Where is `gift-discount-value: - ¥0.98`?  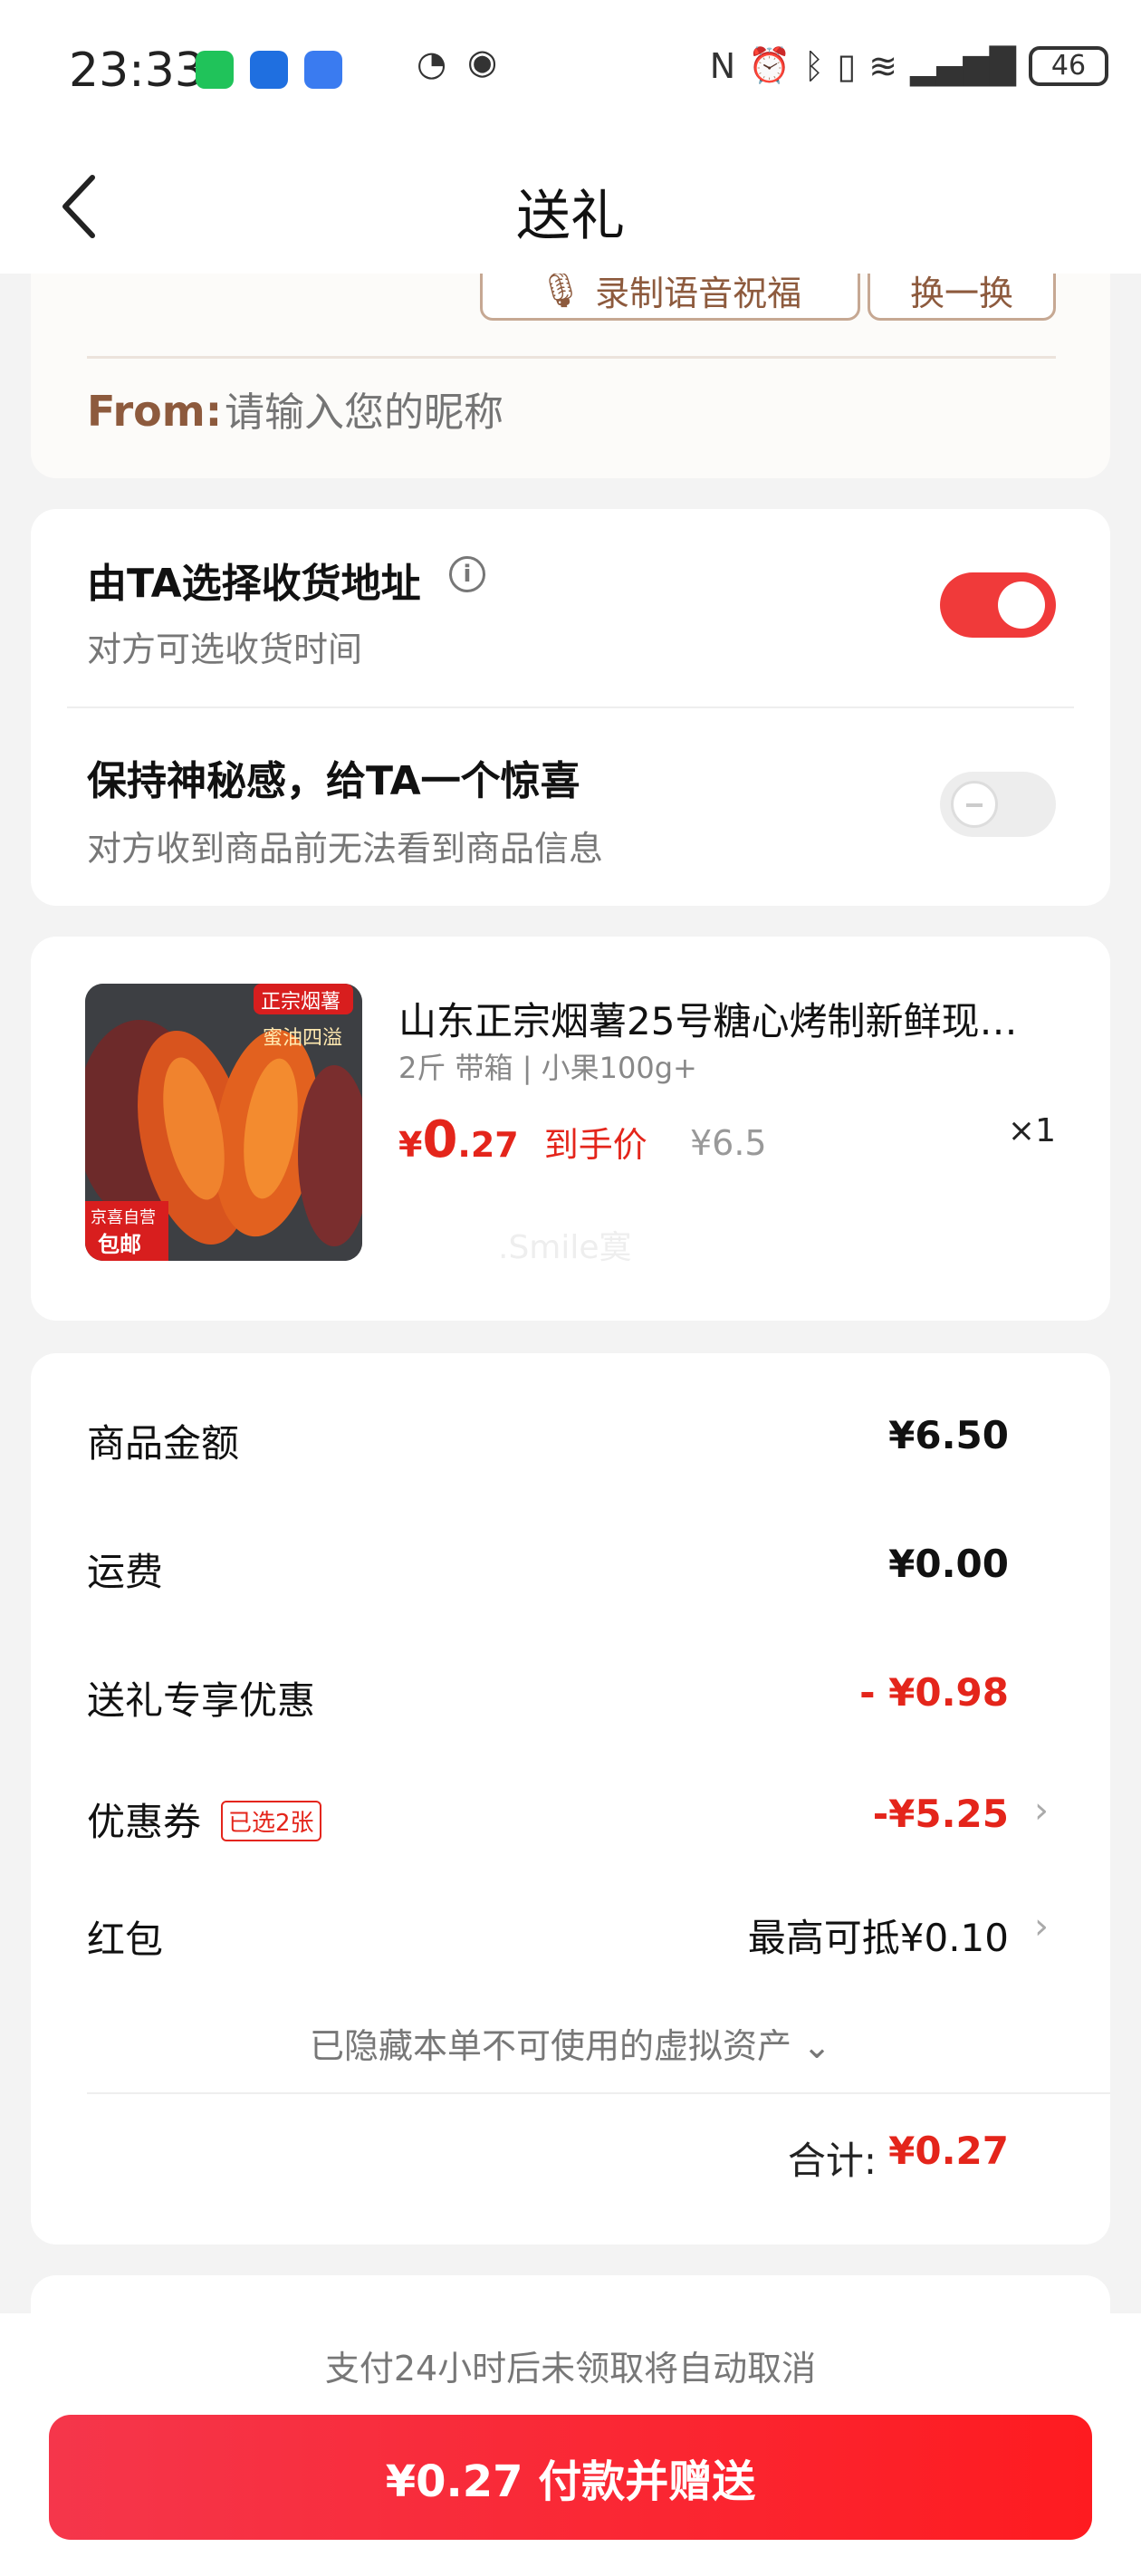 gift-discount-value: - ¥0.98 is located at coordinates (934, 1692).